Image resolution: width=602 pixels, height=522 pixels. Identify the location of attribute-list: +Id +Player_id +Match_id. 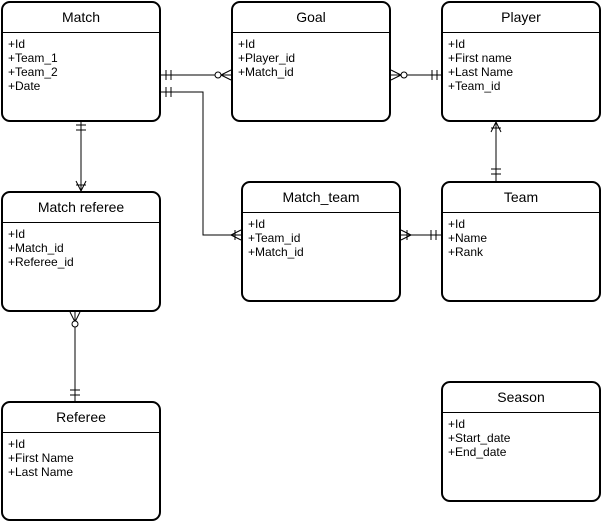
(311, 56).